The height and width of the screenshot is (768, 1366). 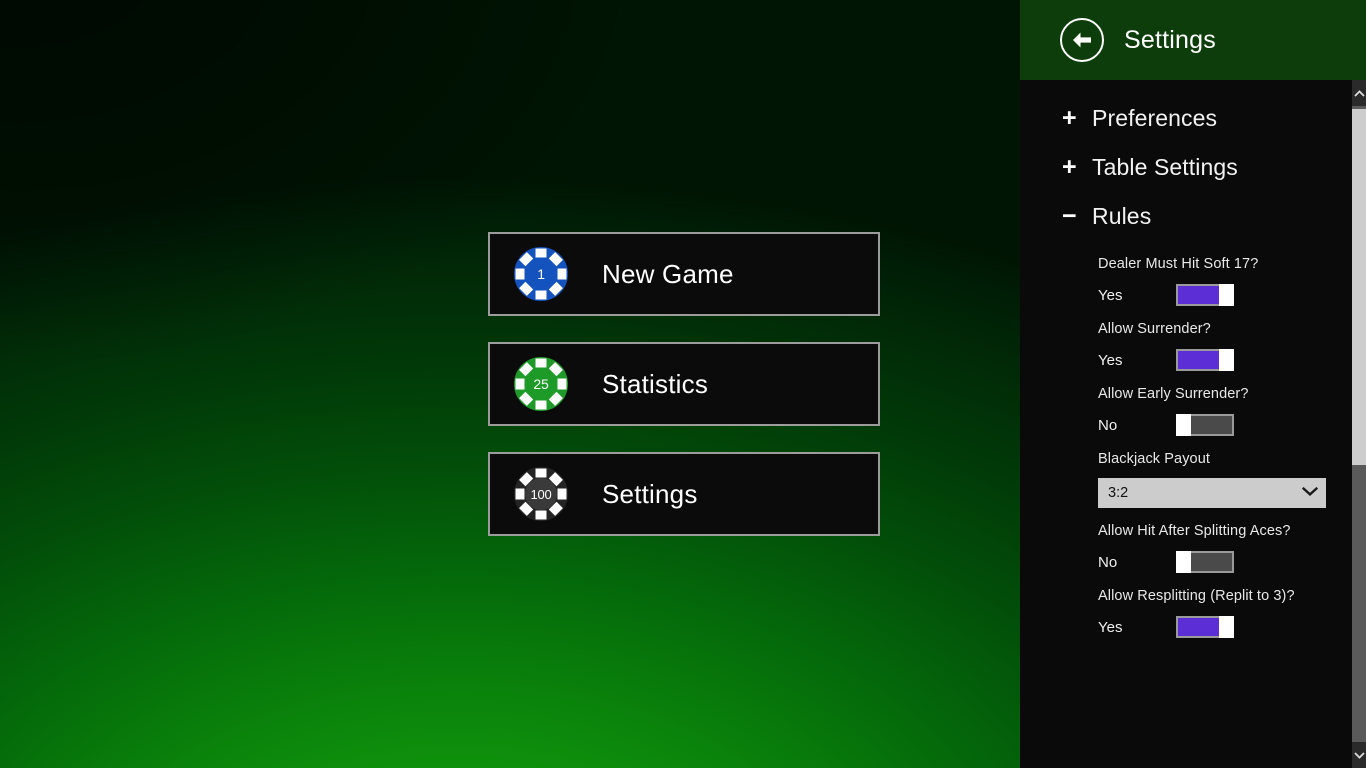 I want to click on setting-allow-hit-after-splitting-aces: Allow Hit After Splitting Aces? No, so click(x=1186, y=547).